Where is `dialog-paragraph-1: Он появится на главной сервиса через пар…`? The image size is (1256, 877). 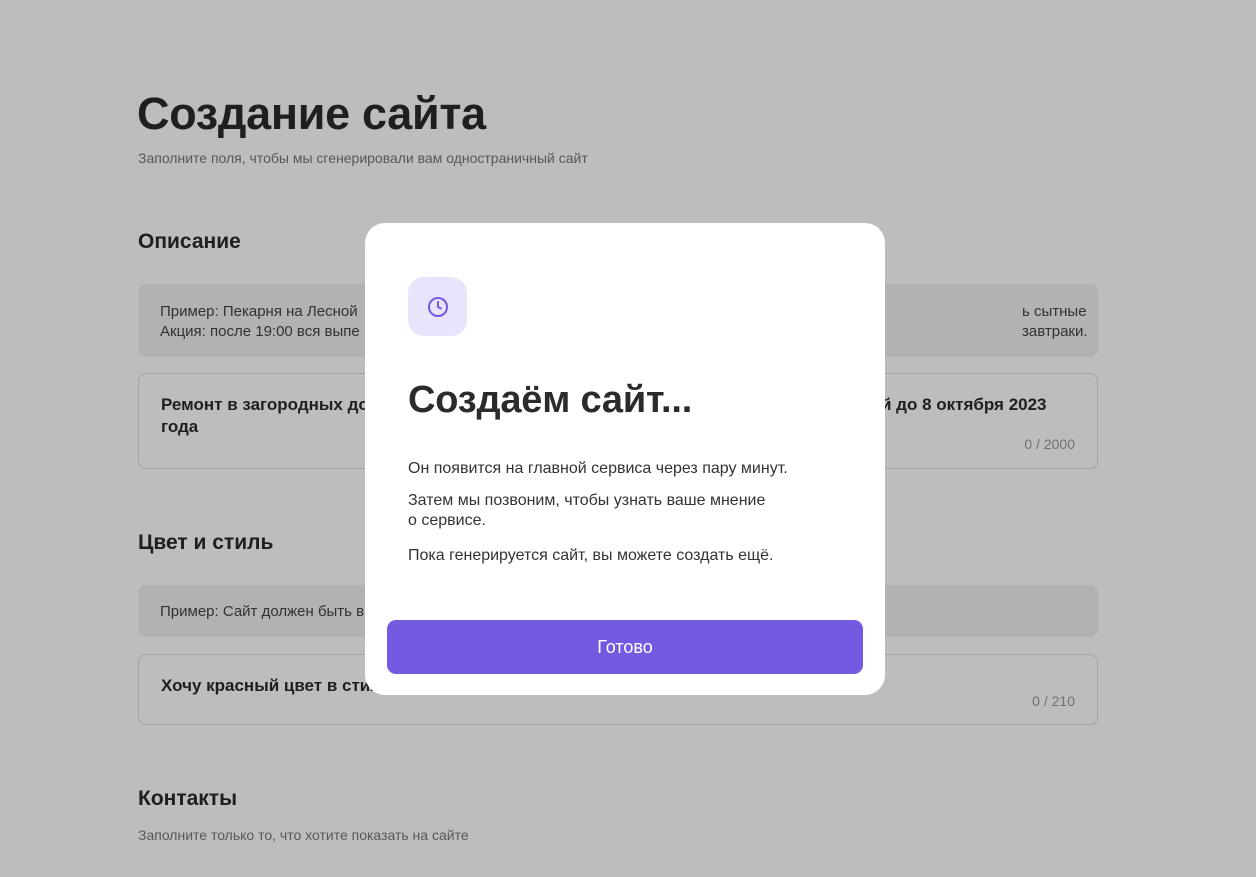 dialog-paragraph-1: Он появится на главной сервиса через пар… is located at coordinates (598, 468).